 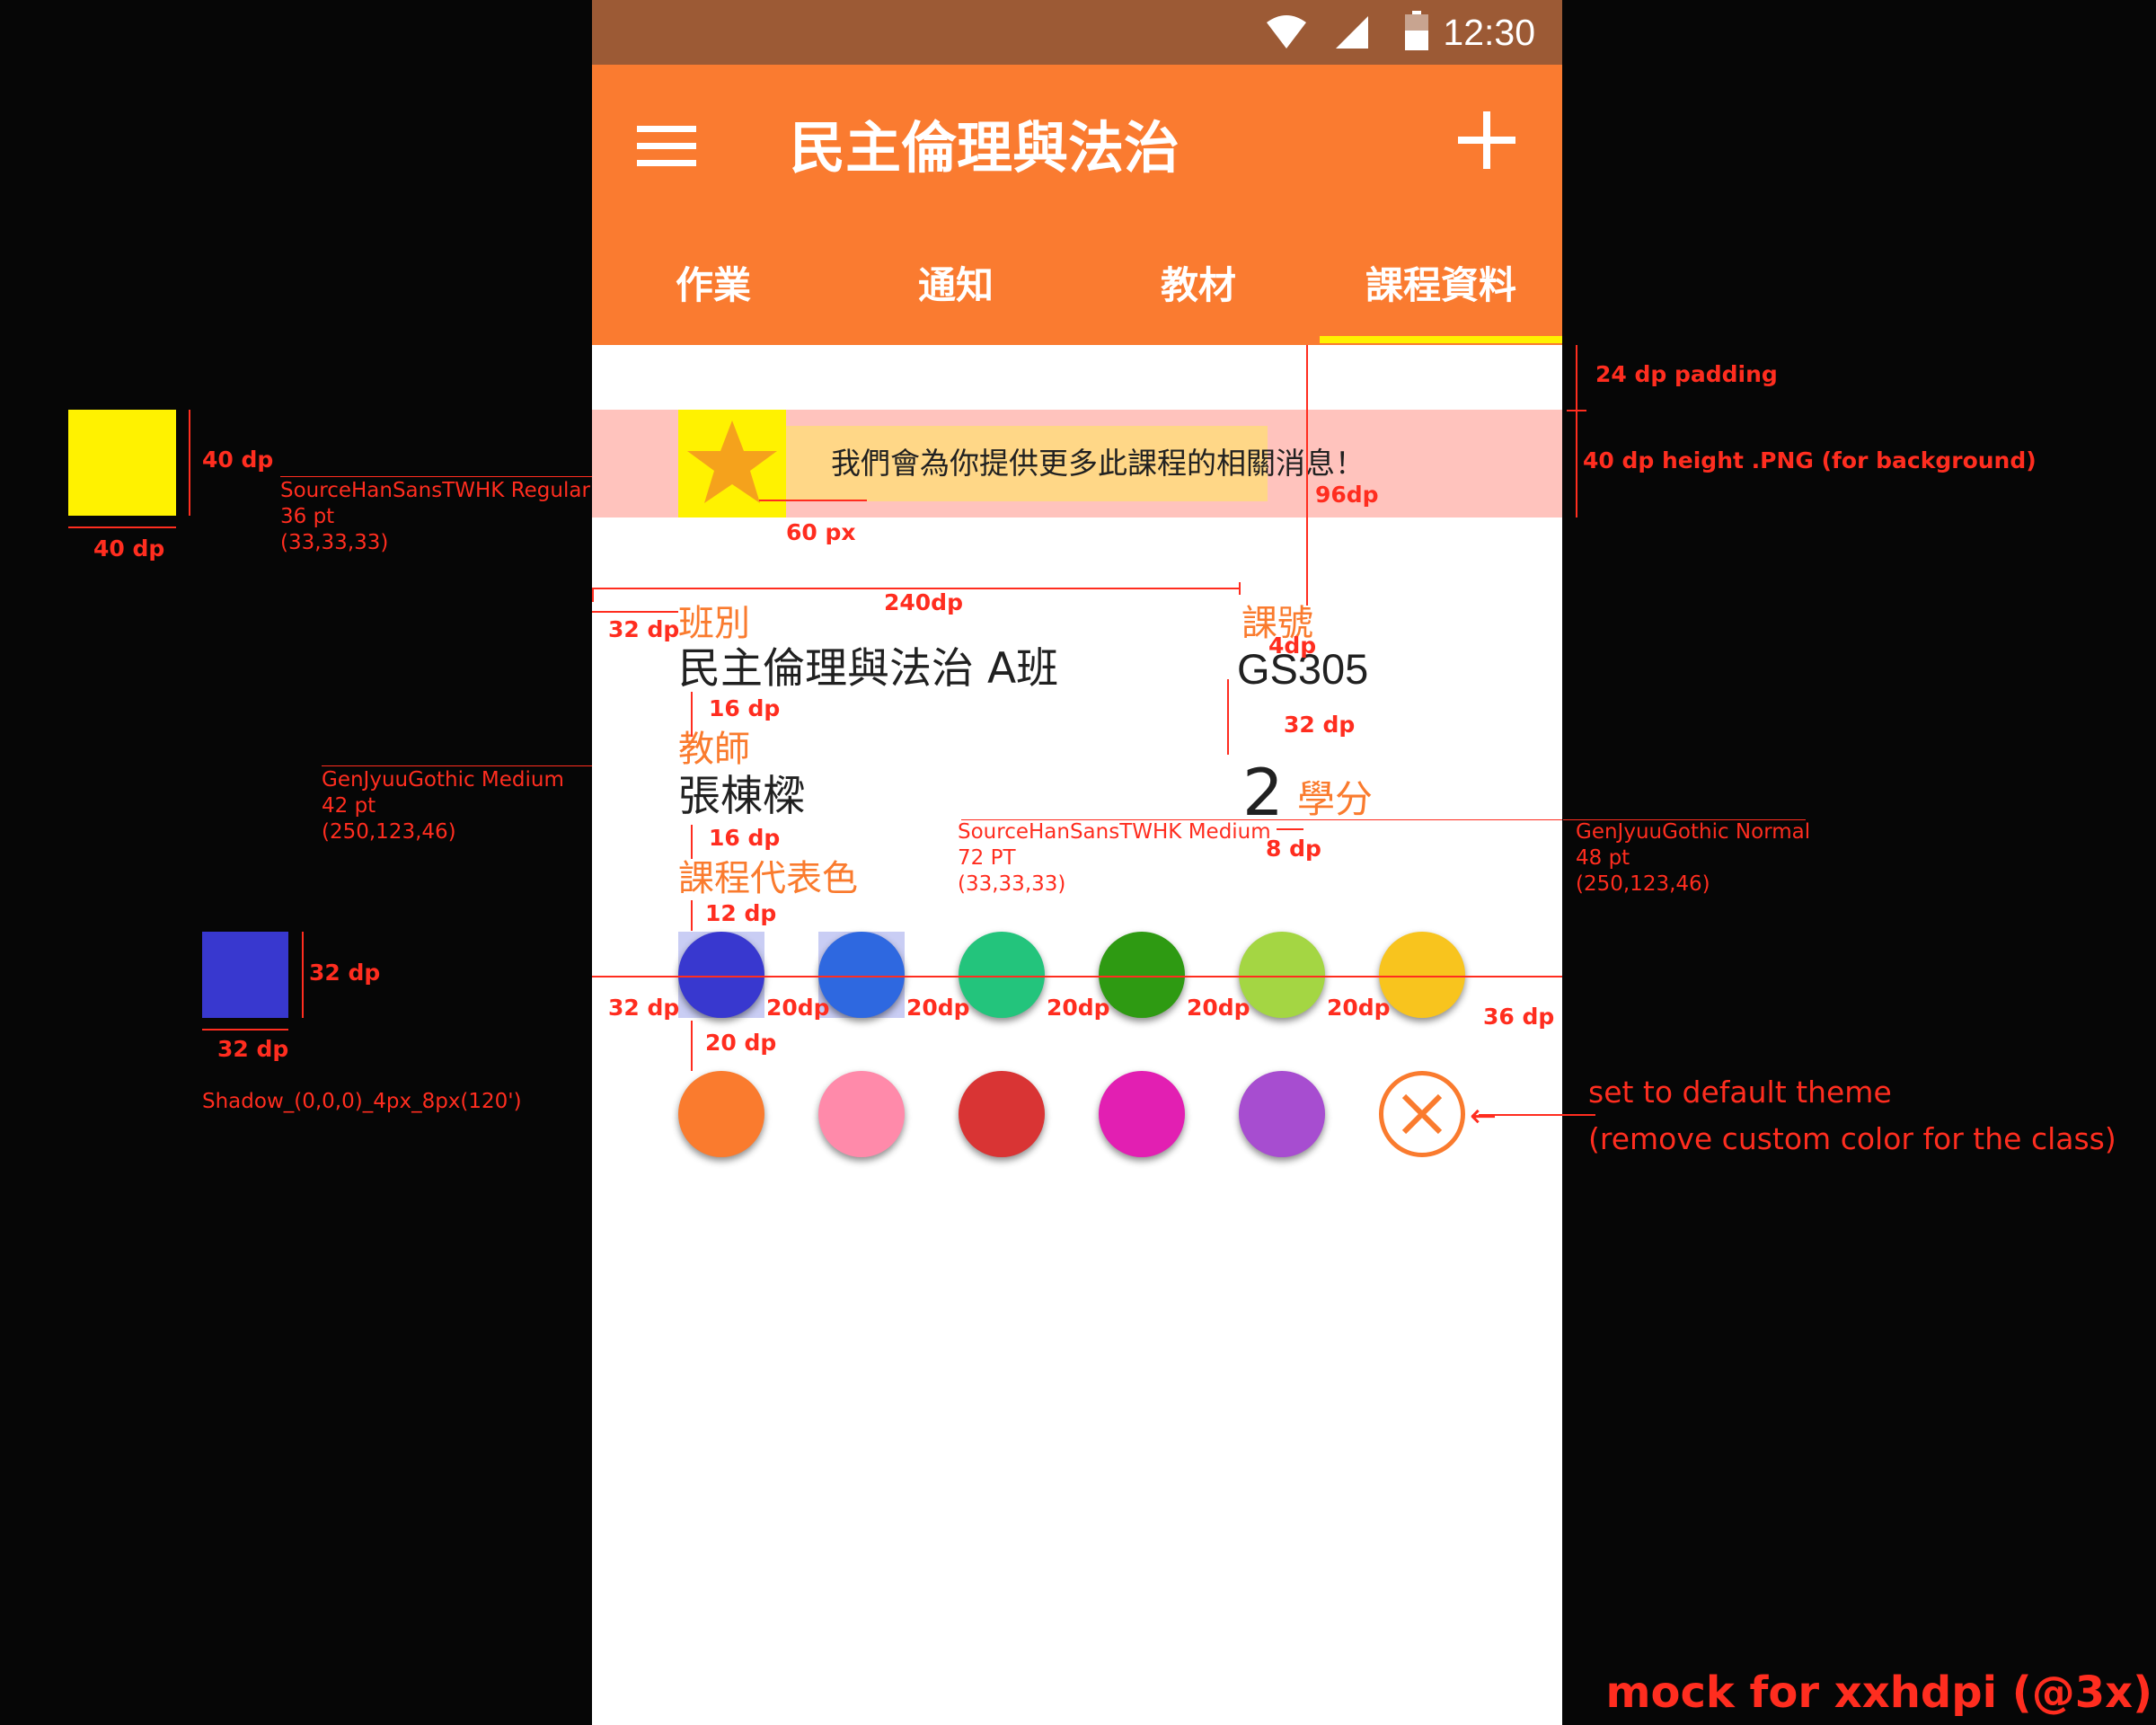 What do you see at coordinates (1486, 140) in the screenshot?
I see `add-icon` at bounding box center [1486, 140].